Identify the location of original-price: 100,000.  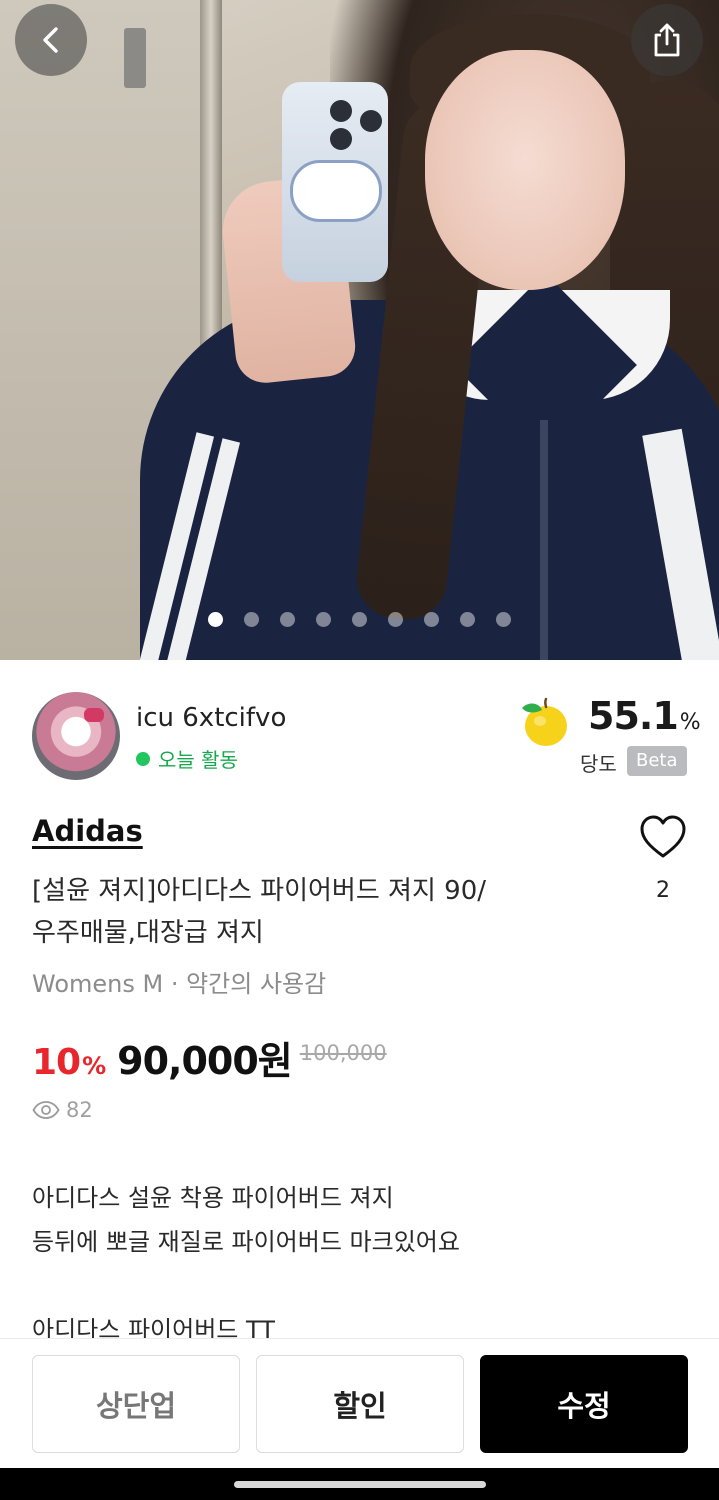
(343, 1053).